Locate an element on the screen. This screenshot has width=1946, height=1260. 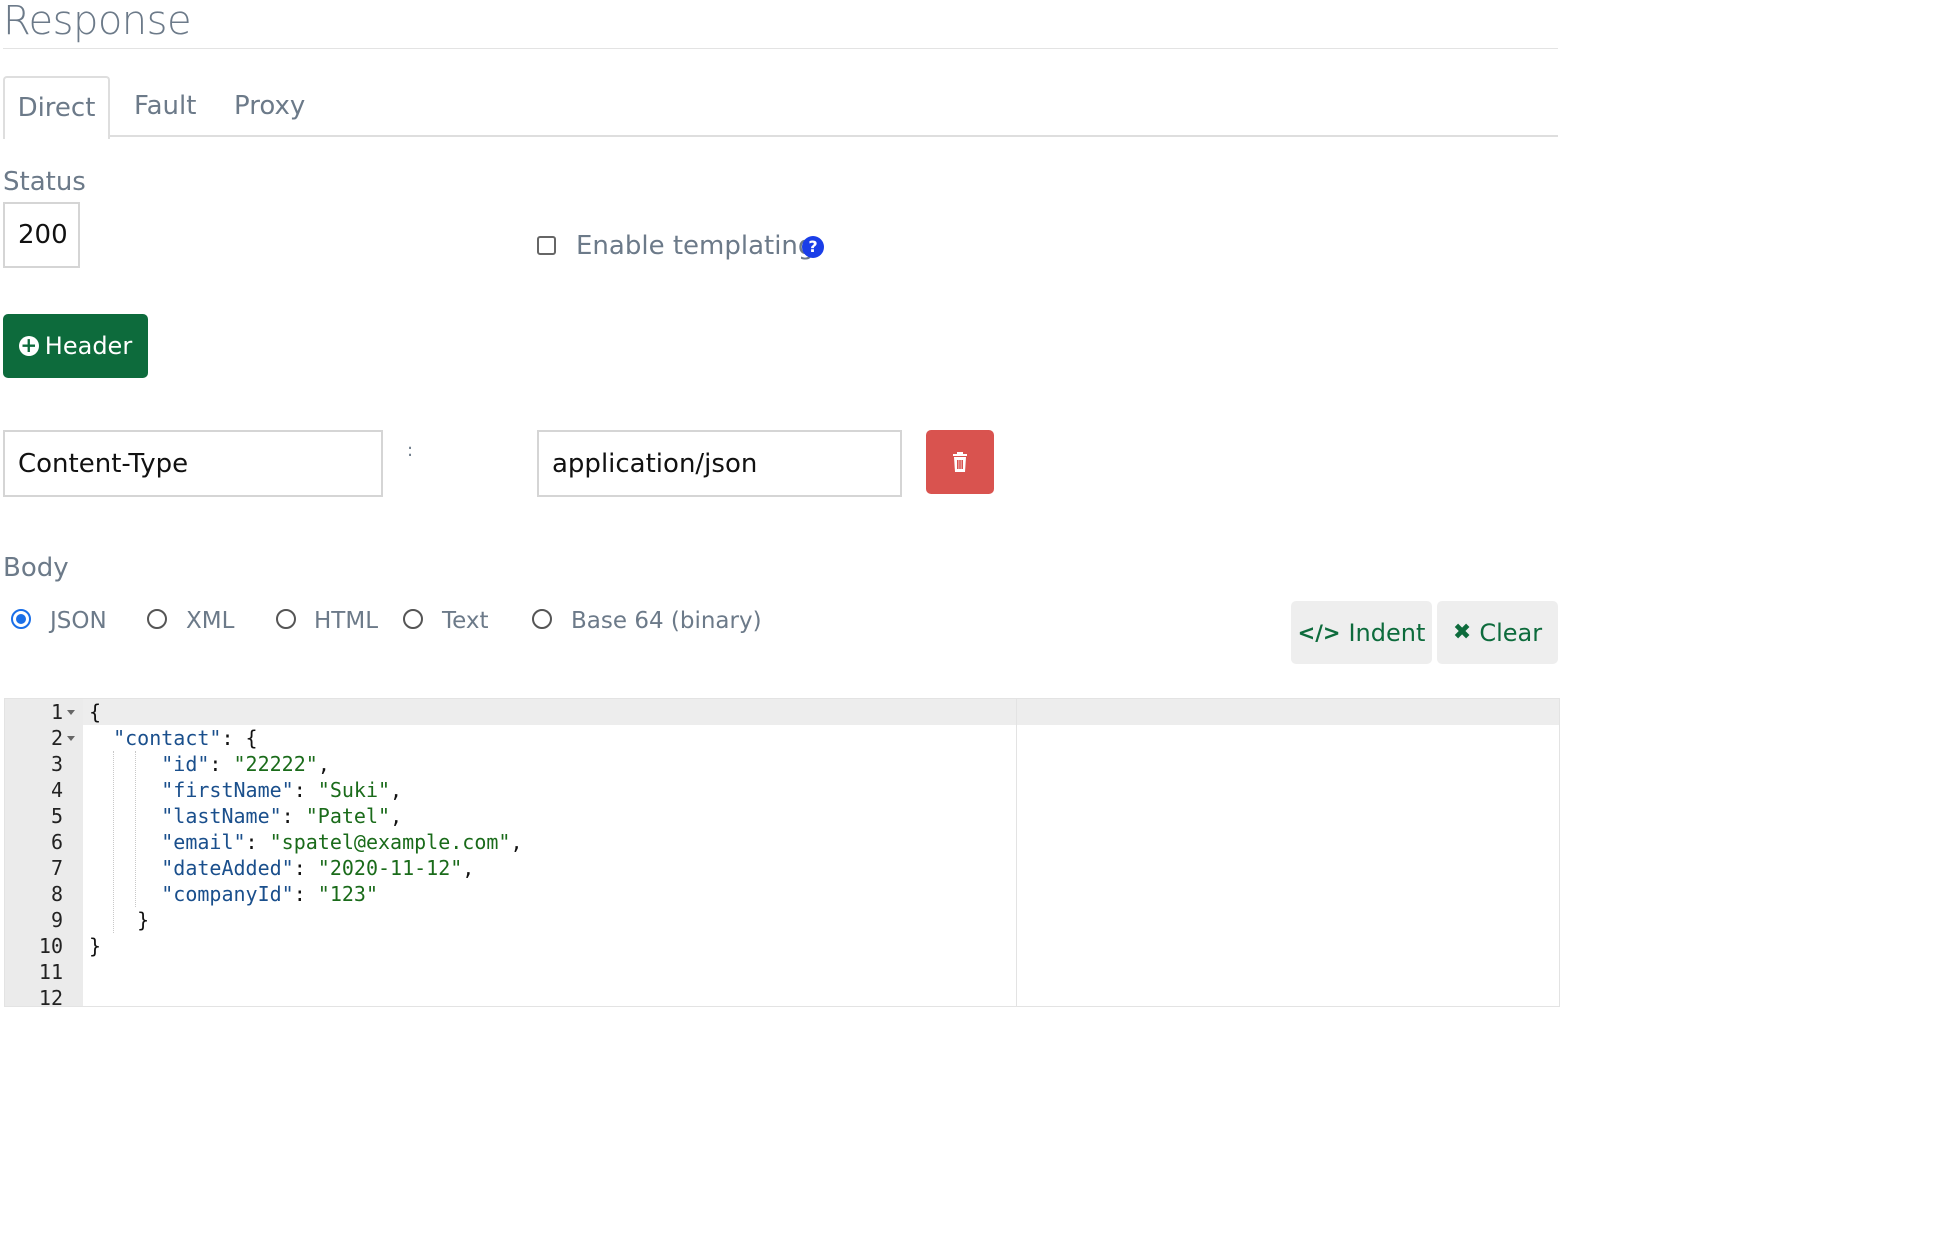
code-line: "dateAdded": "2020-11-12", is located at coordinates (318, 868).